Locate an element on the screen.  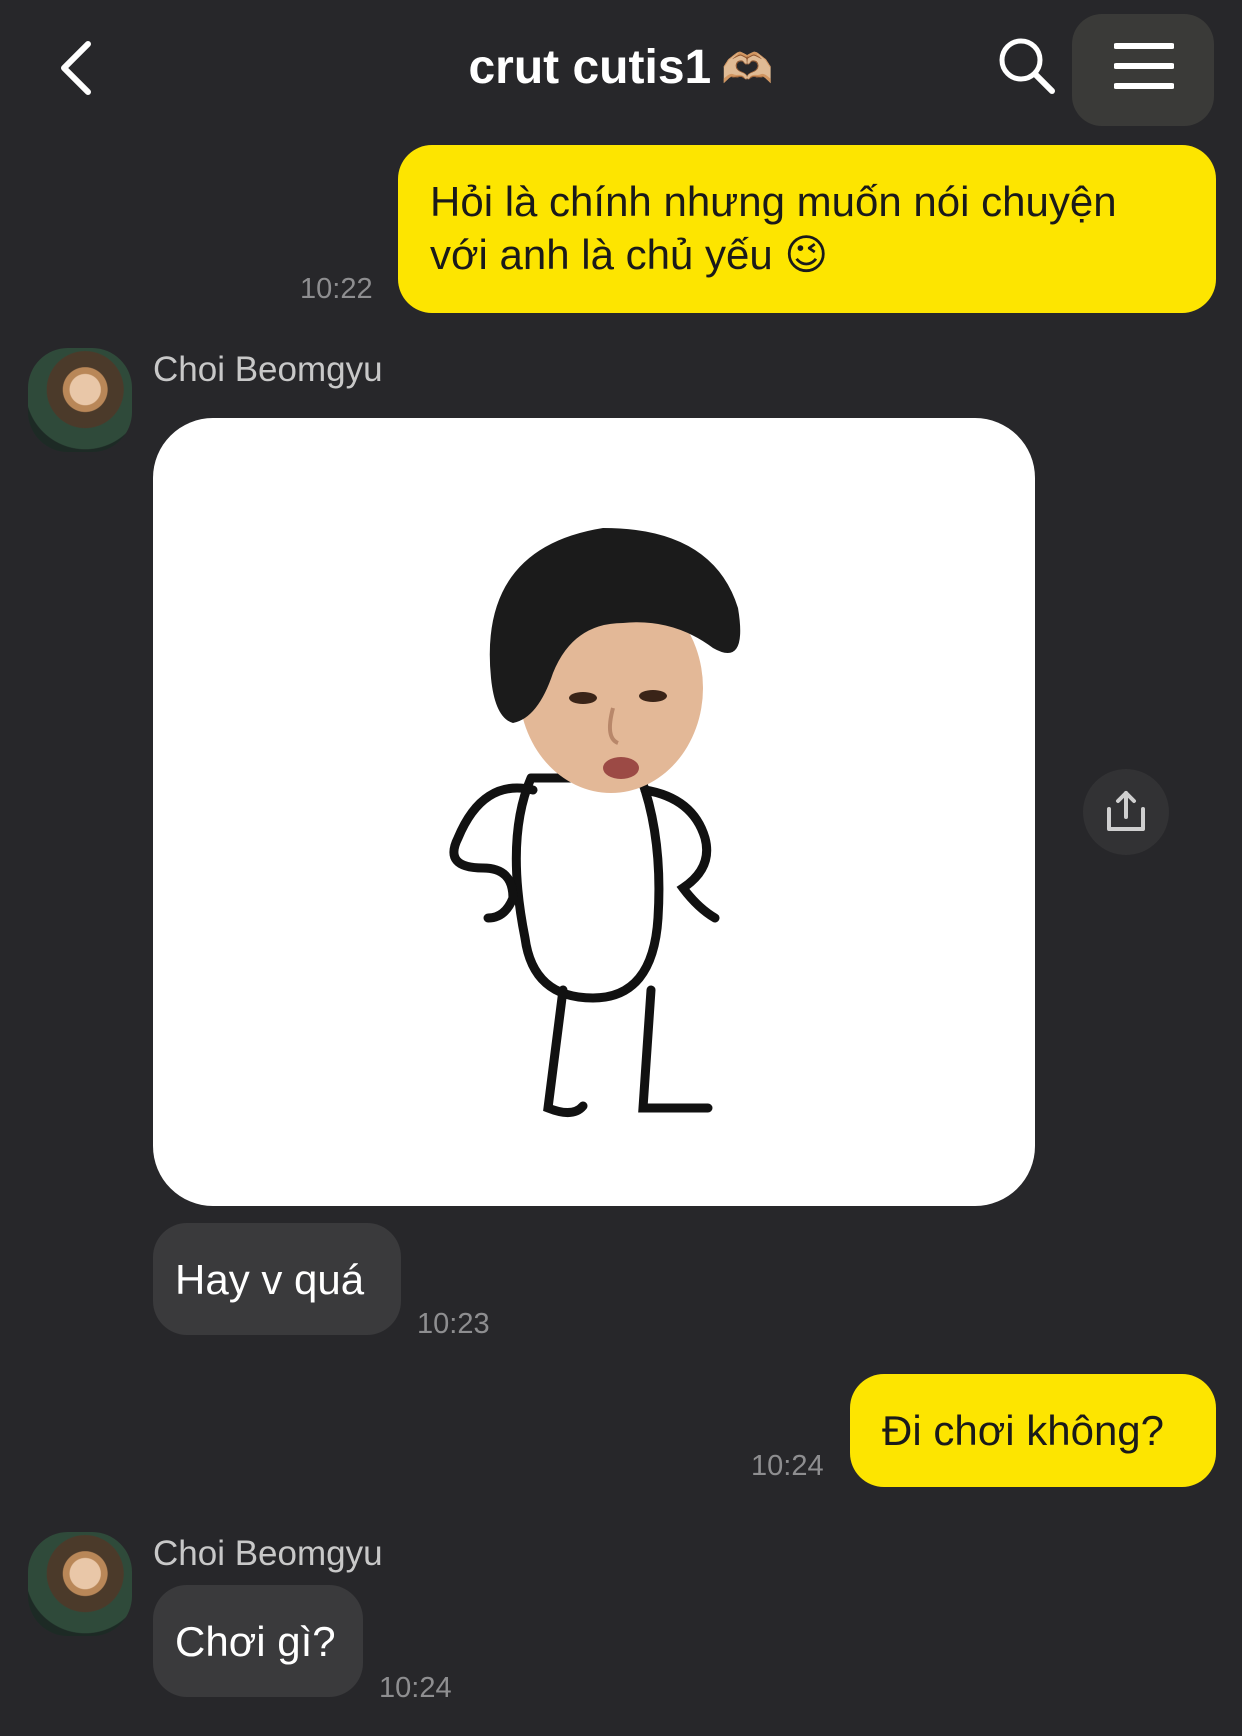
message-text: Đi chơi không? is located at coordinates (1023, 1430).